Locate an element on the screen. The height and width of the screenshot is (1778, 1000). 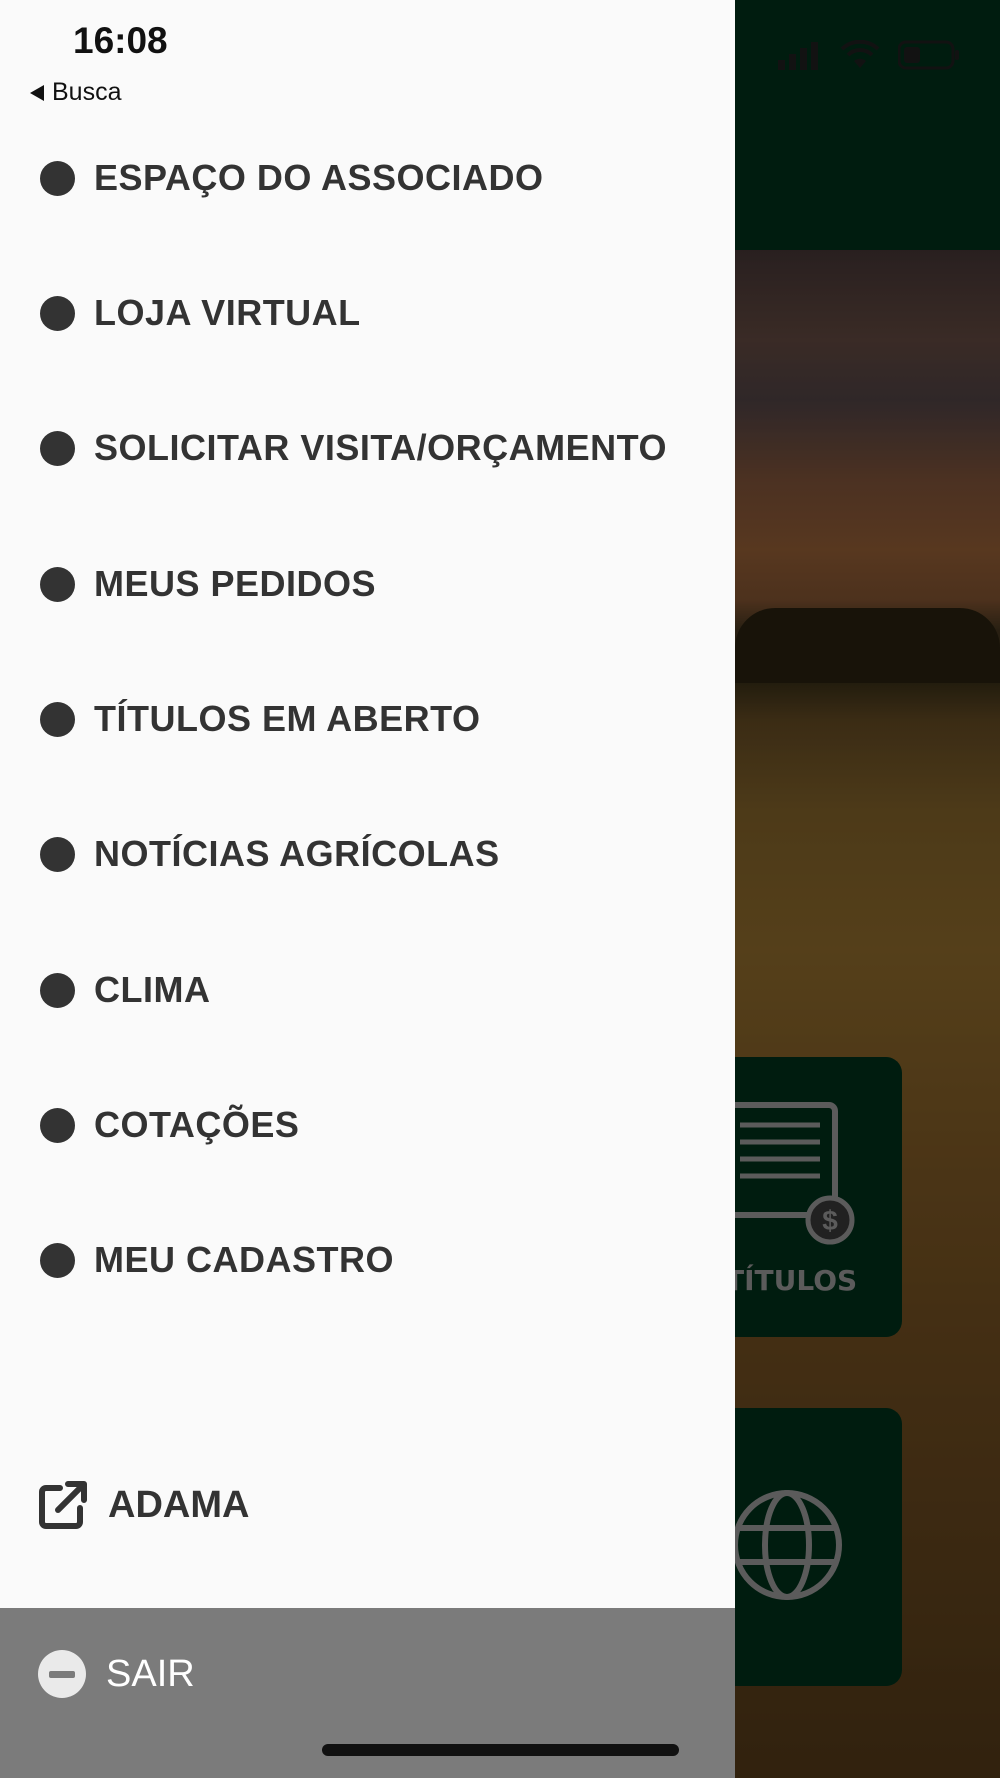
logout-button: SAIR is located at coordinates (116, 1674).